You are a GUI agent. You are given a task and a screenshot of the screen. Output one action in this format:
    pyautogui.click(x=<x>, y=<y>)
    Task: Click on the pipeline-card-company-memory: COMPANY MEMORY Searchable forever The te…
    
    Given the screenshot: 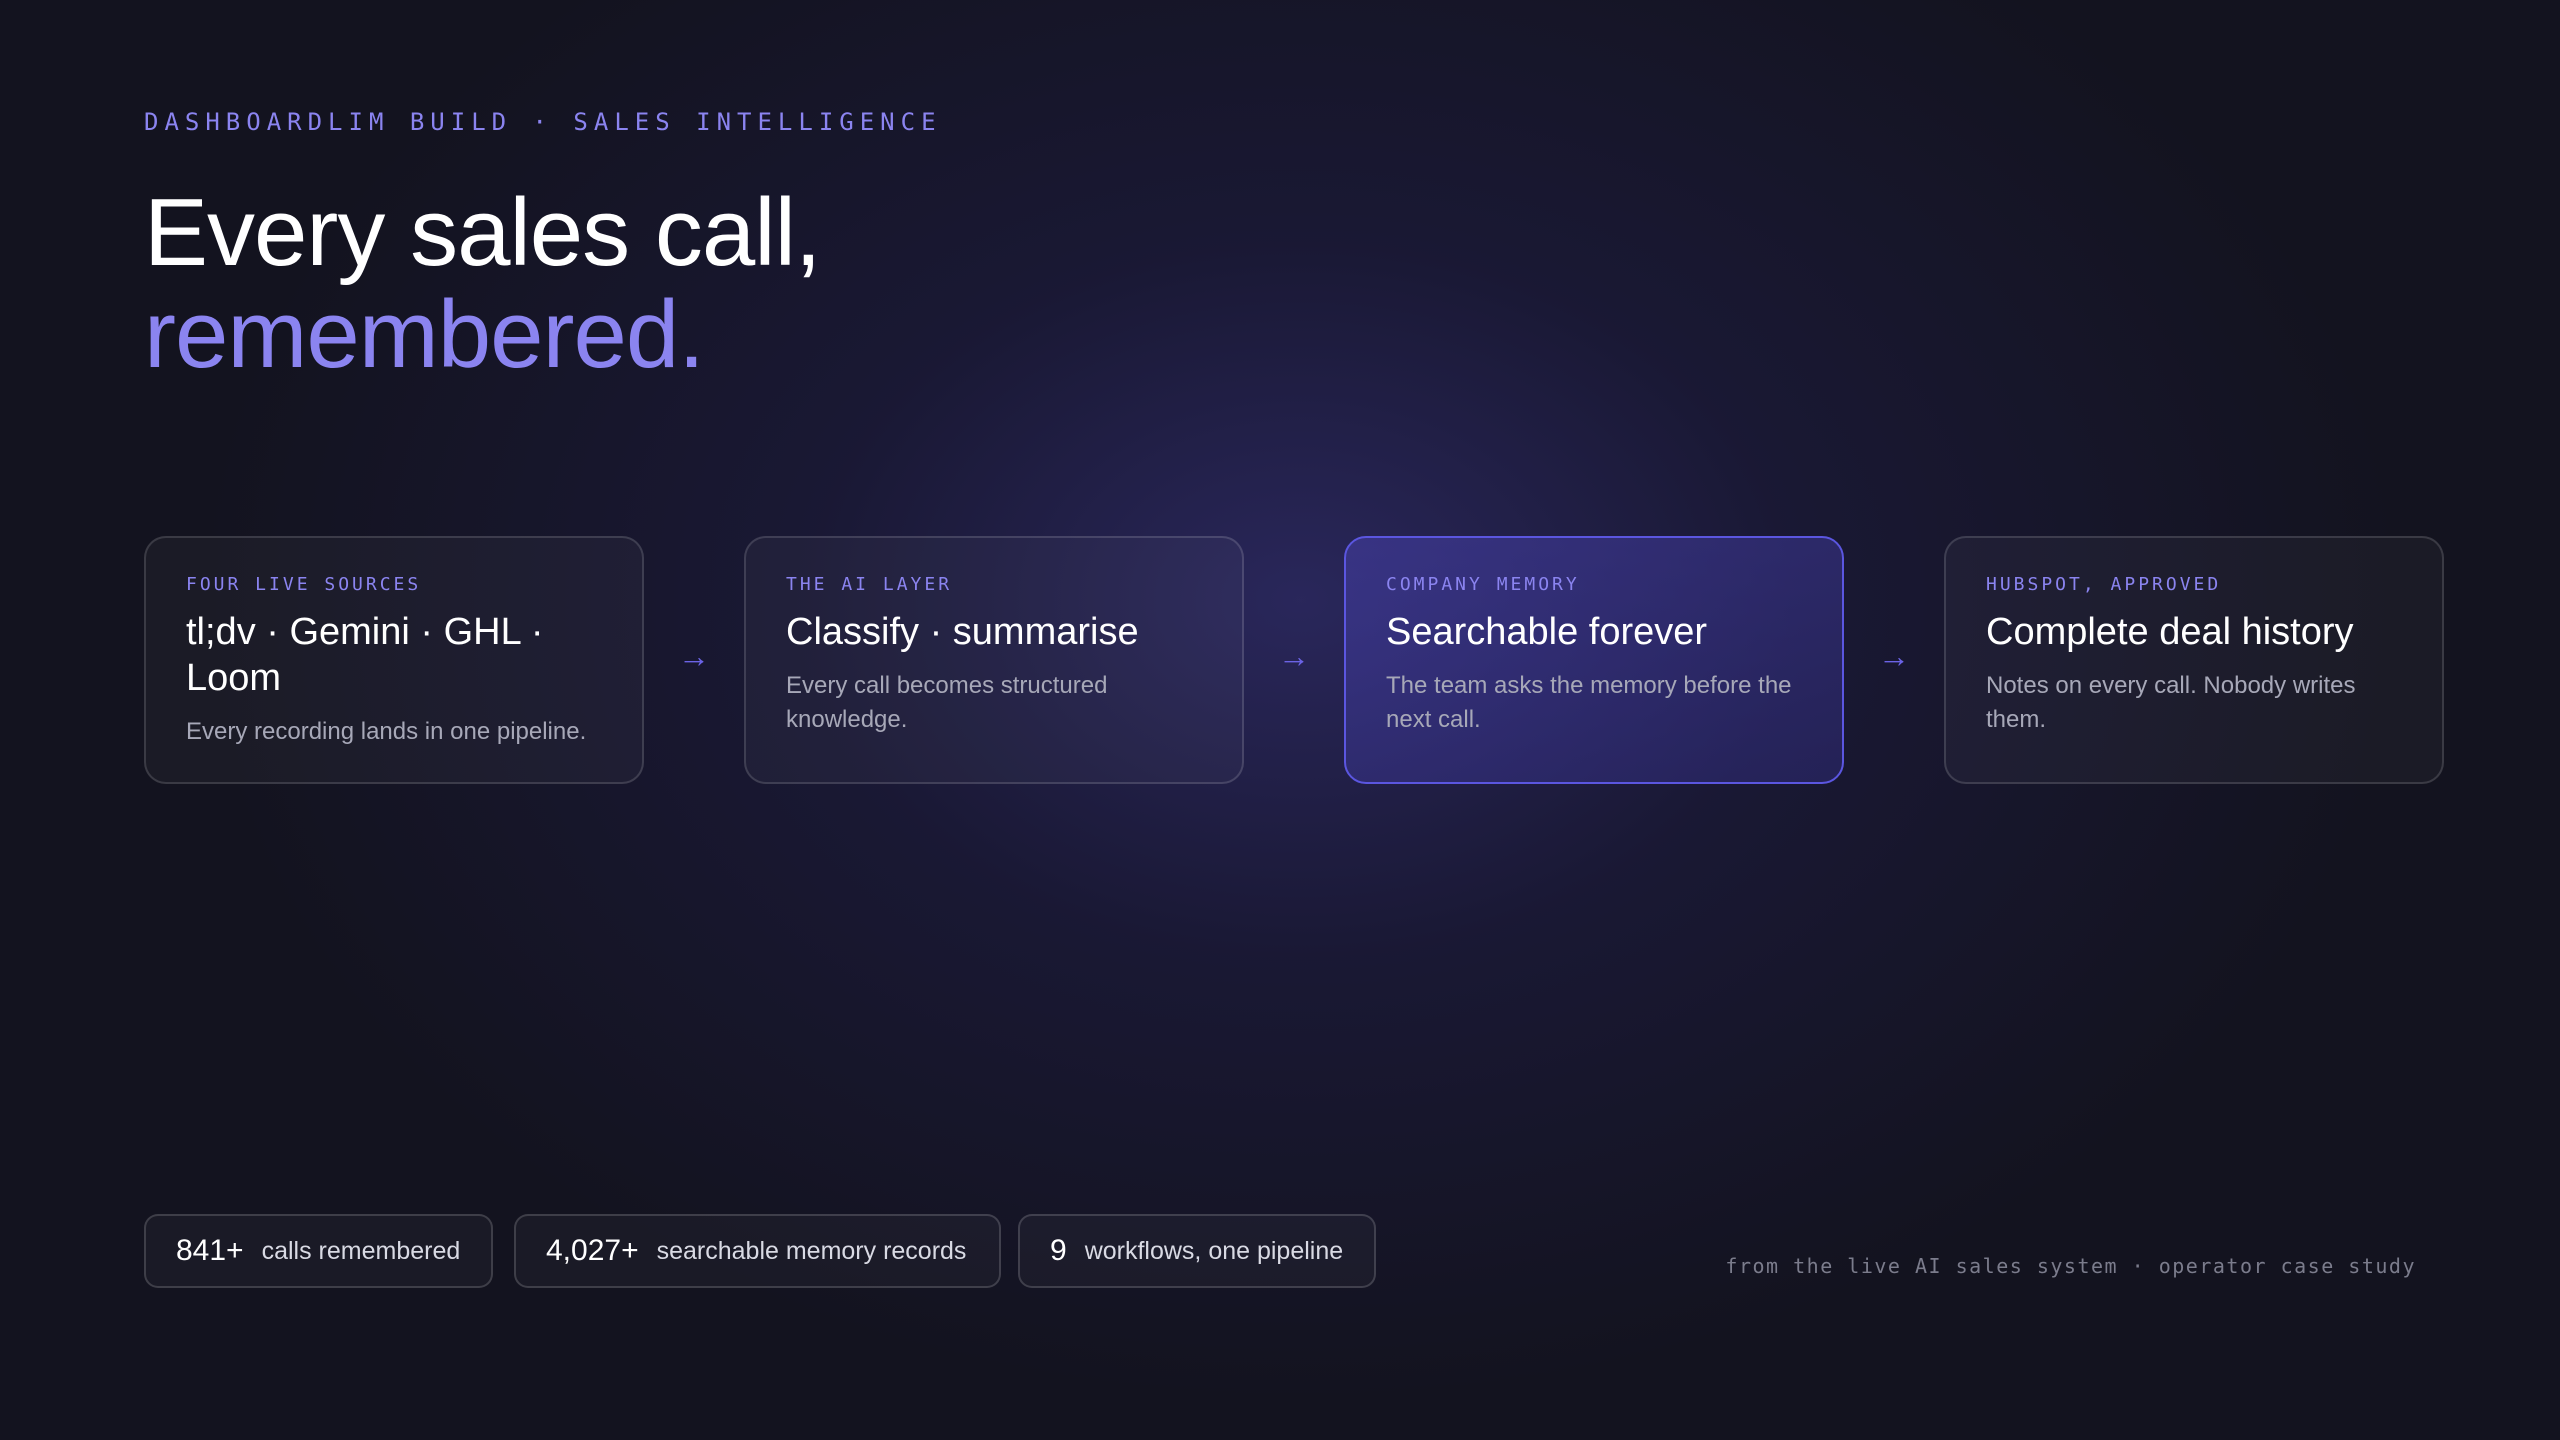 What is the action you would take?
    pyautogui.click(x=1594, y=660)
    